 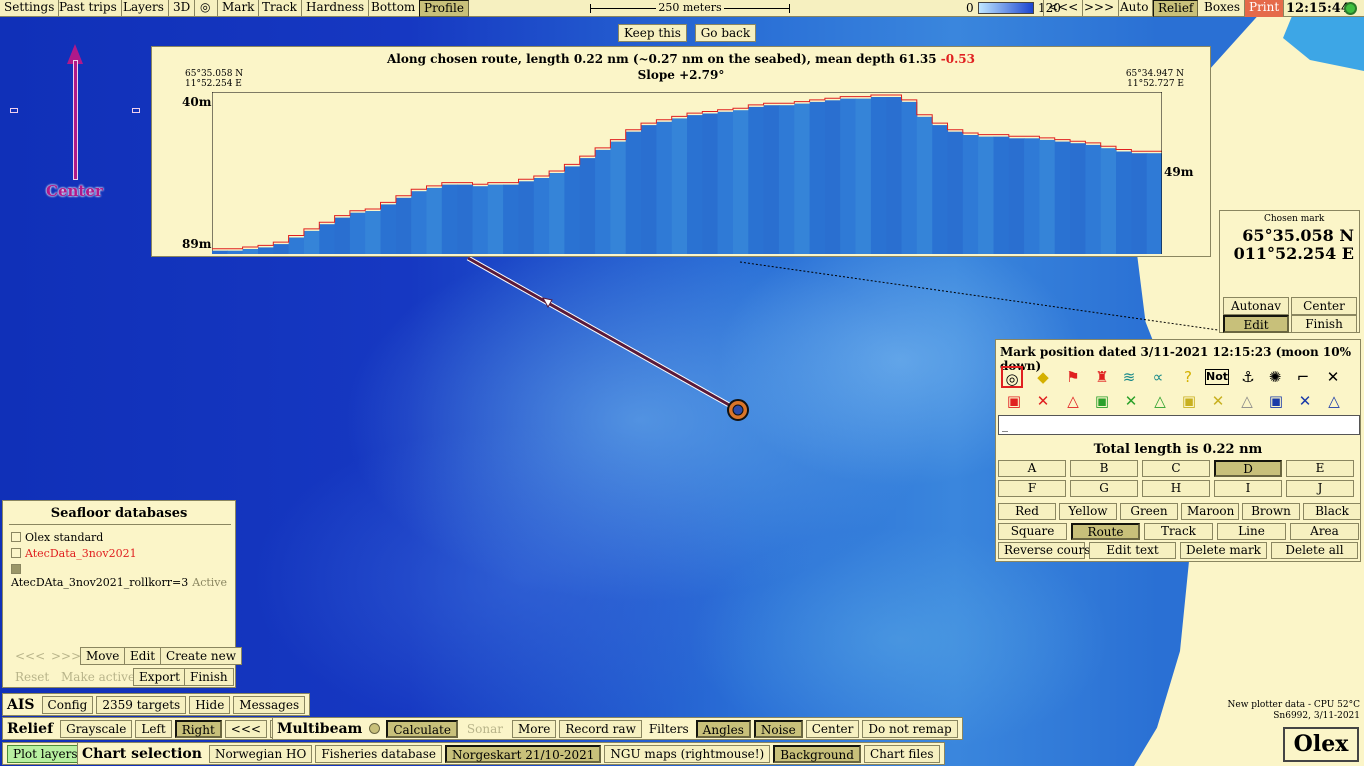 What do you see at coordinates (1105, 531) in the screenshot?
I see `type-button-route: Route` at bounding box center [1105, 531].